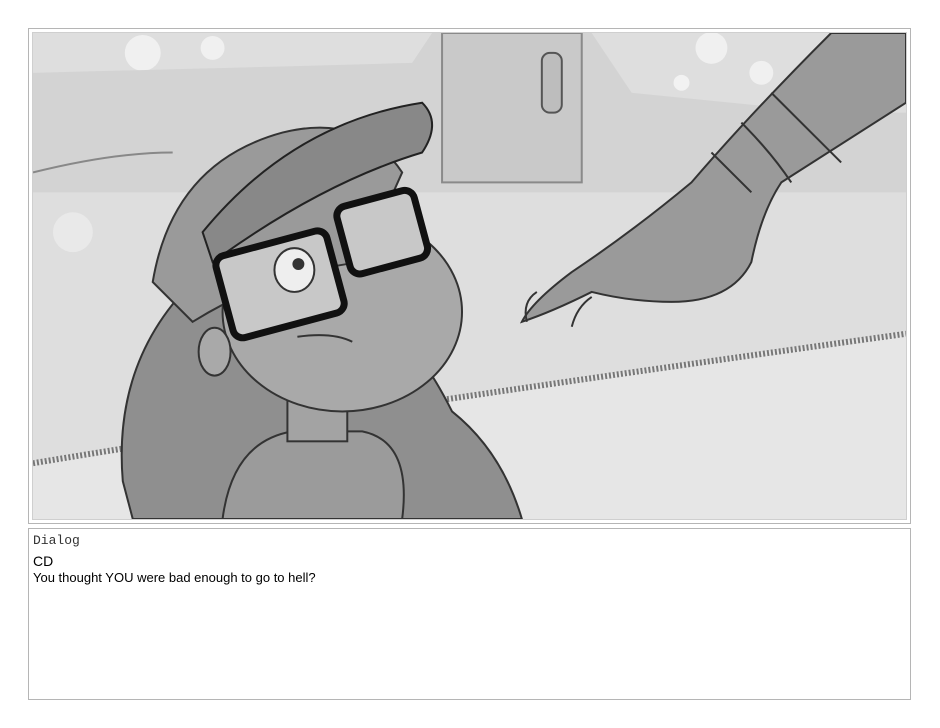 This screenshot has height=728, width=940. What do you see at coordinates (56, 540) in the screenshot?
I see `dialog-heading: Dialog` at bounding box center [56, 540].